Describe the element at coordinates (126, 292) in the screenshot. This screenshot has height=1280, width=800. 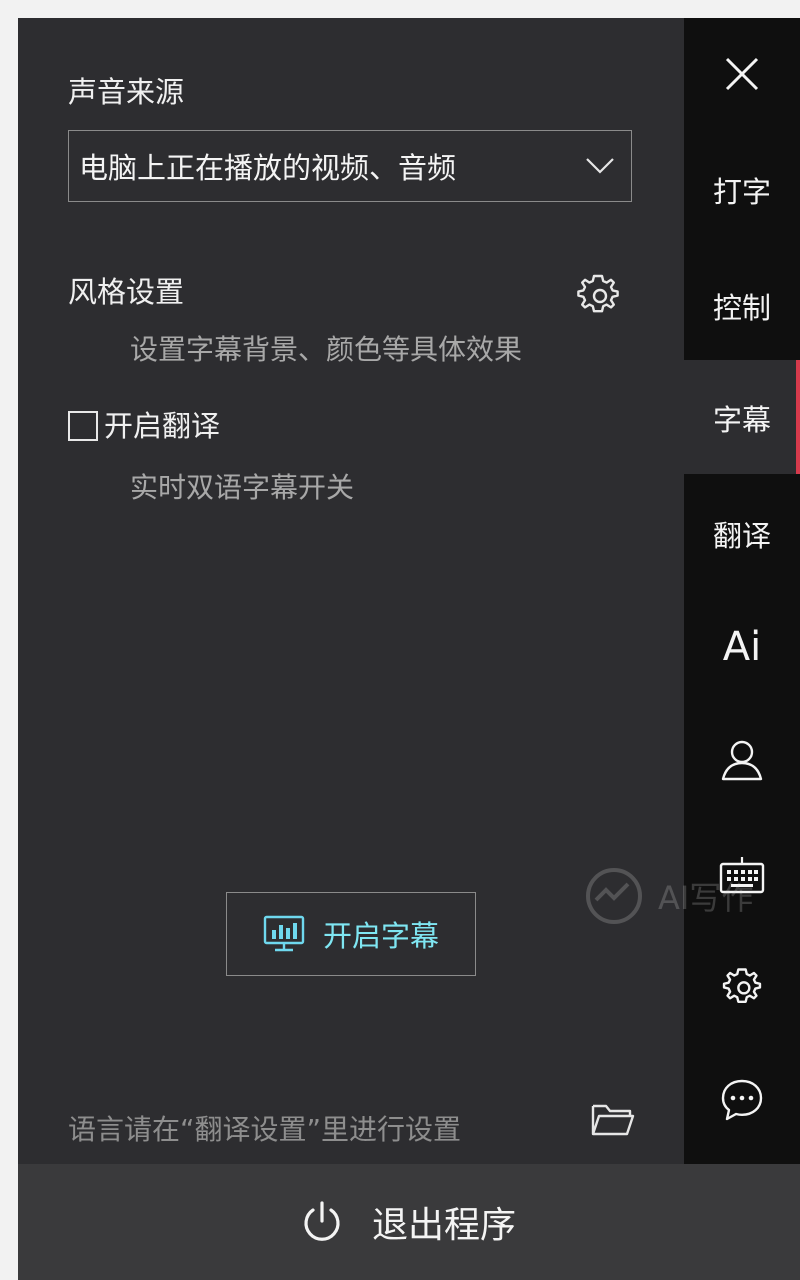
I see `style-settings-title: 风格设置` at that location.